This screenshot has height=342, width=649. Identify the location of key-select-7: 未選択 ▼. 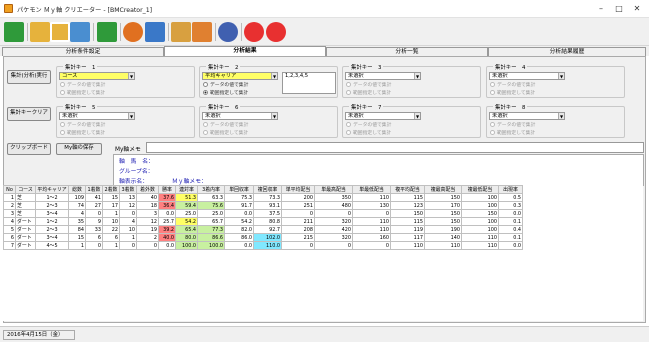
(383, 116).